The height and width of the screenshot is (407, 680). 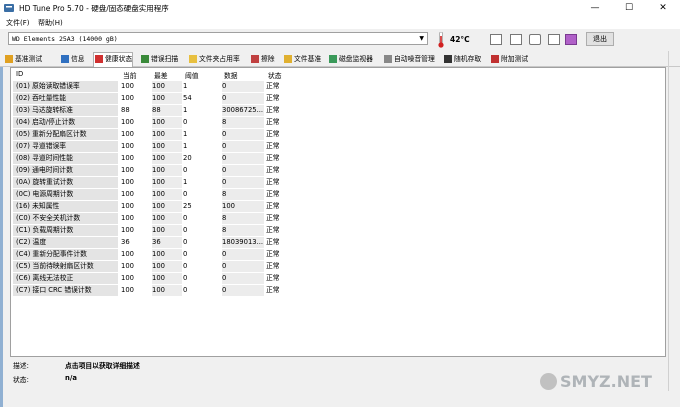 I want to click on tab-label: 文件夹占用率, so click(x=219, y=59).